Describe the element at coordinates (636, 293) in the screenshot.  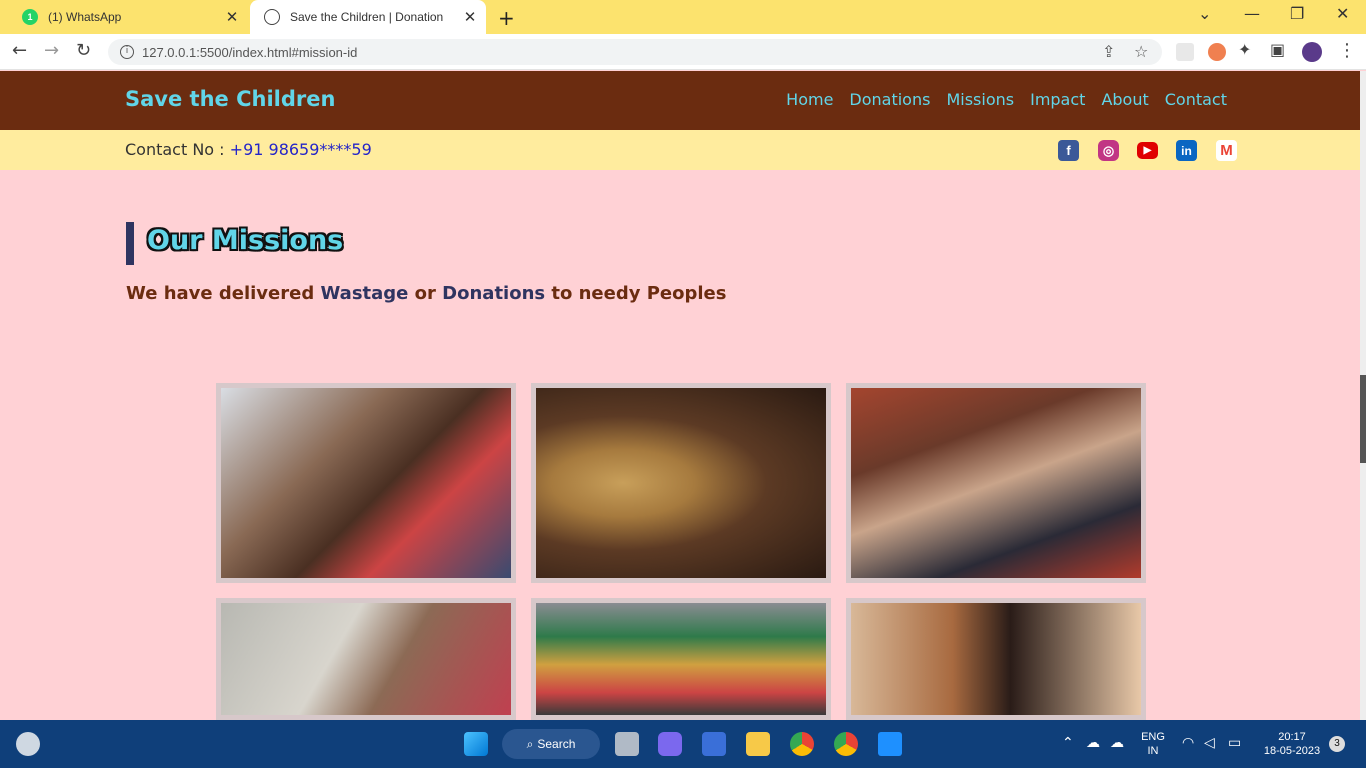
I see `subtitle-text: to needy Peoples` at that location.